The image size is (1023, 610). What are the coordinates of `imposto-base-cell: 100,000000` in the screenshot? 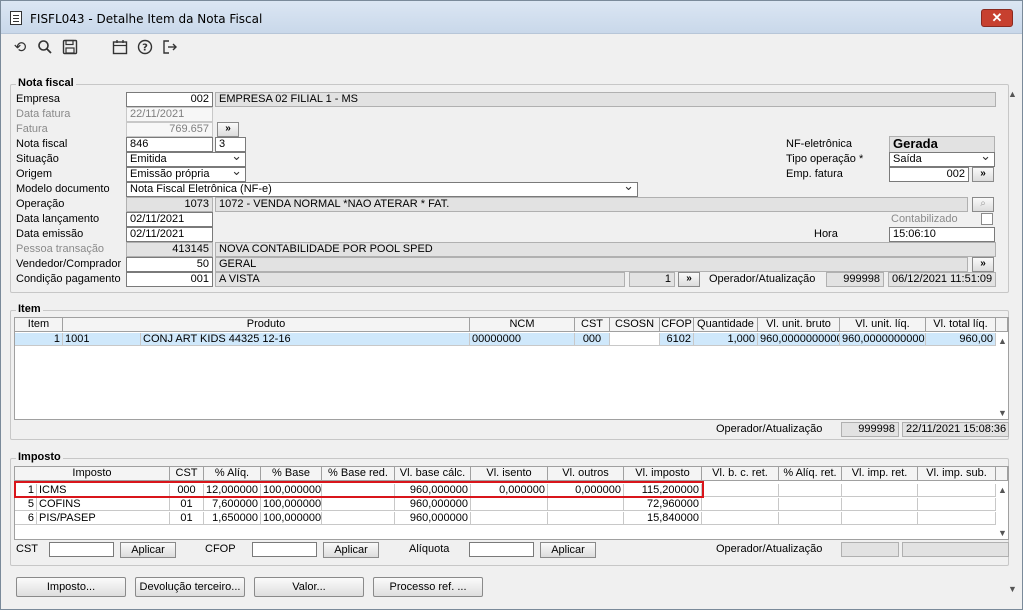 It's located at (291, 504).